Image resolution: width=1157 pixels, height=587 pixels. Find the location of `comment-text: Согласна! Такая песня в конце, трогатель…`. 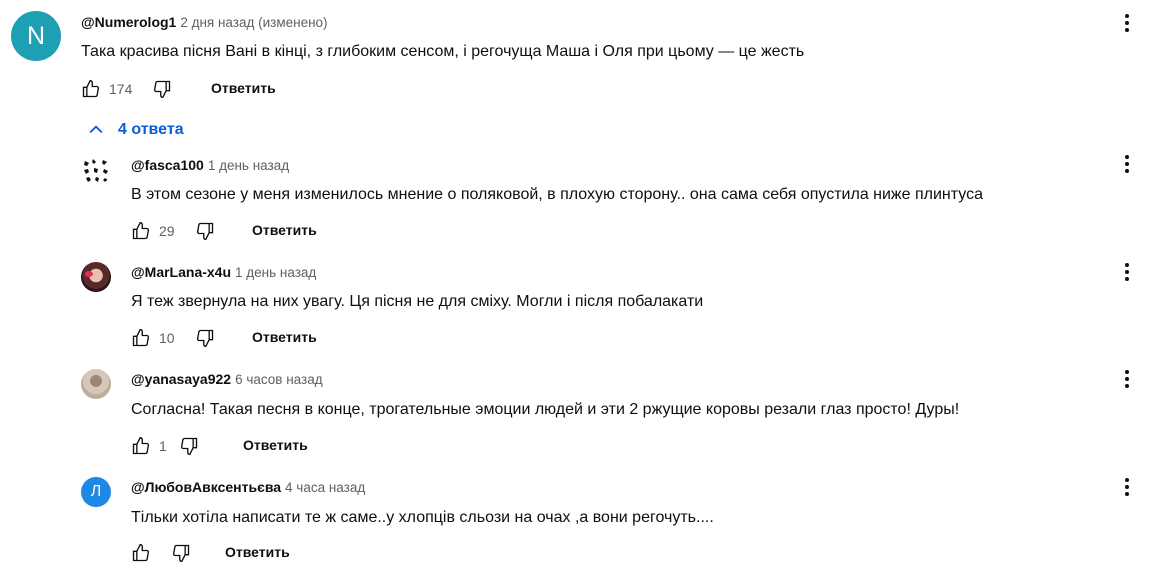

comment-text: Согласна! Такая песня в конце, трогатель… is located at coordinates (545, 409).